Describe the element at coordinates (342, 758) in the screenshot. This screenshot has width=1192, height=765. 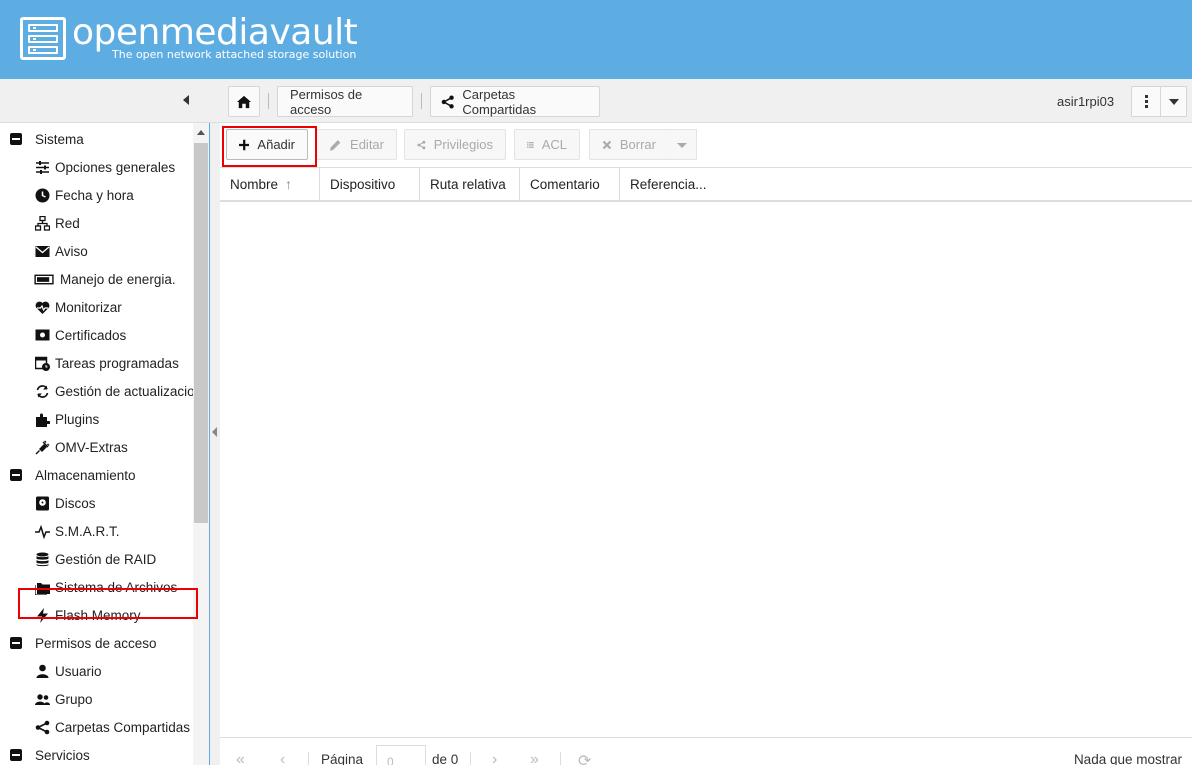
I see `page-label: Página` at that location.